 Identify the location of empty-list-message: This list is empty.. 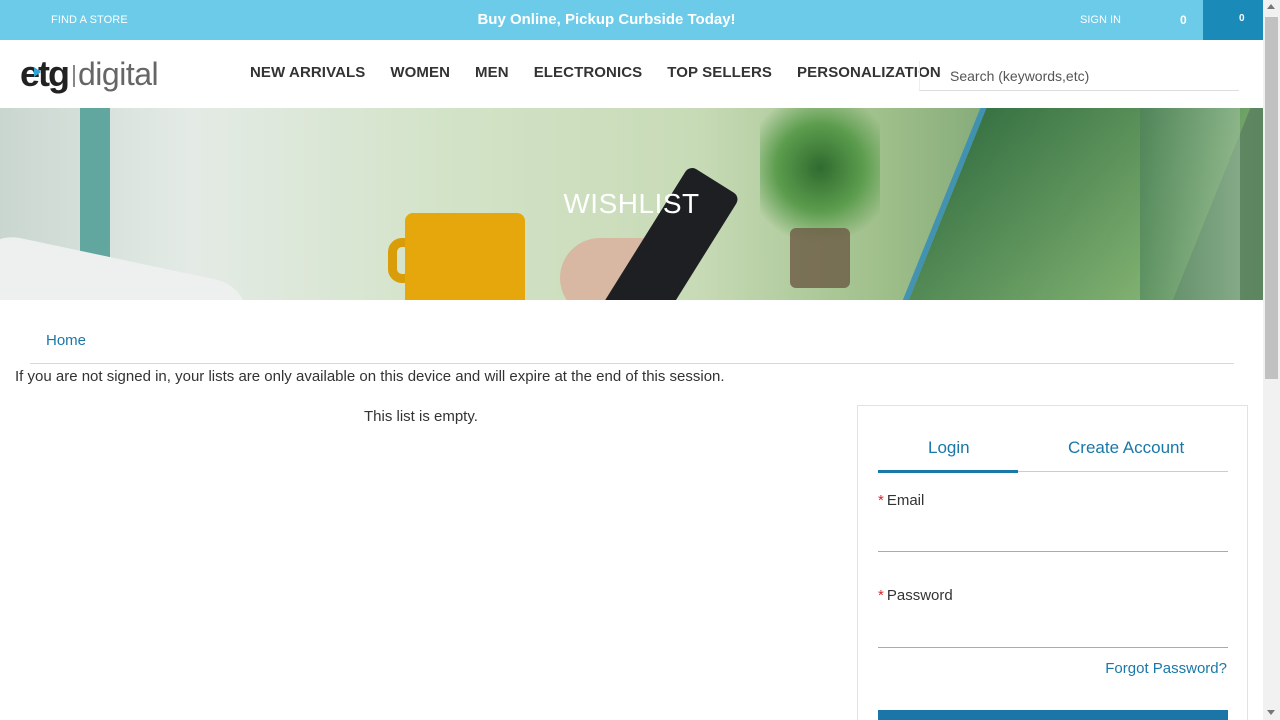
(421, 416).